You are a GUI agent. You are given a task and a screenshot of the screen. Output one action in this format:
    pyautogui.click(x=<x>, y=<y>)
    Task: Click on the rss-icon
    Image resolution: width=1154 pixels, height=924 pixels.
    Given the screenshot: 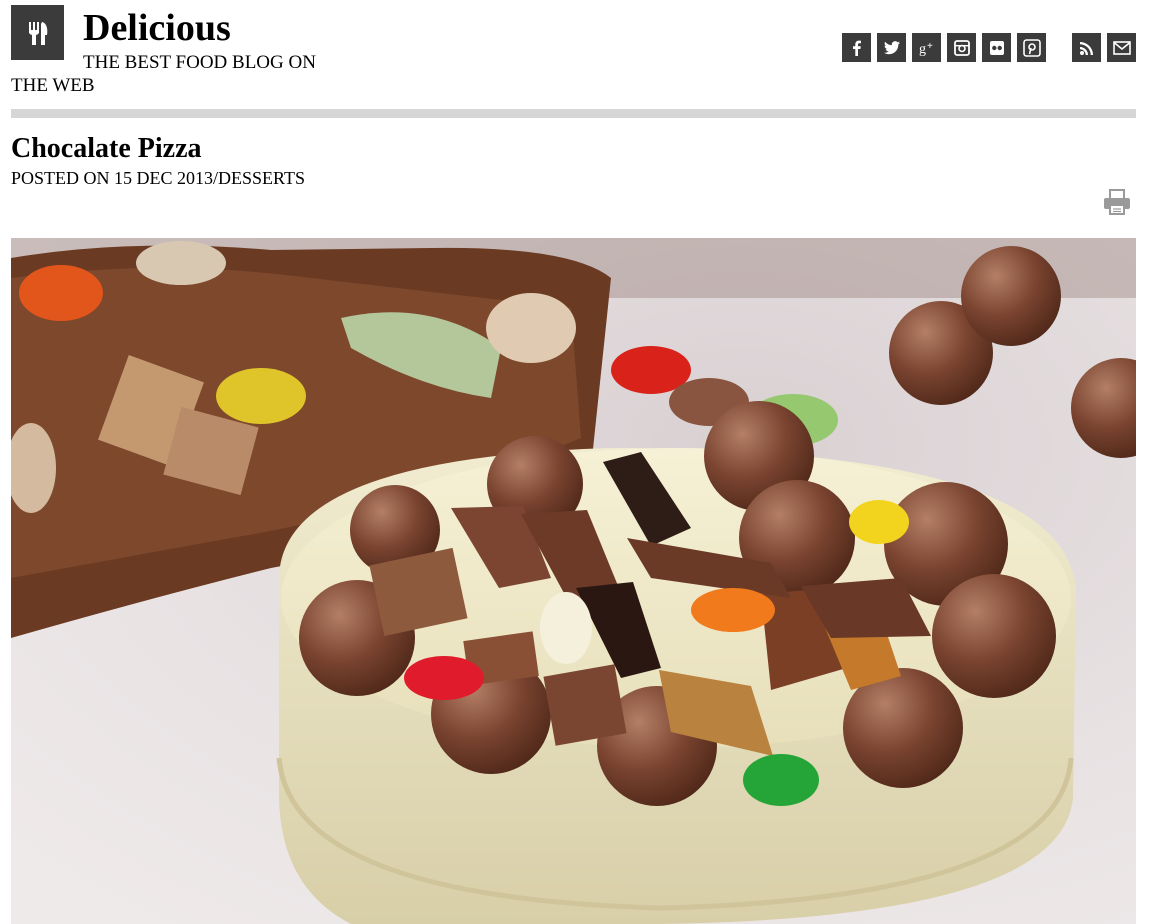 What is the action you would take?
    pyautogui.click(x=1086, y=47)
    